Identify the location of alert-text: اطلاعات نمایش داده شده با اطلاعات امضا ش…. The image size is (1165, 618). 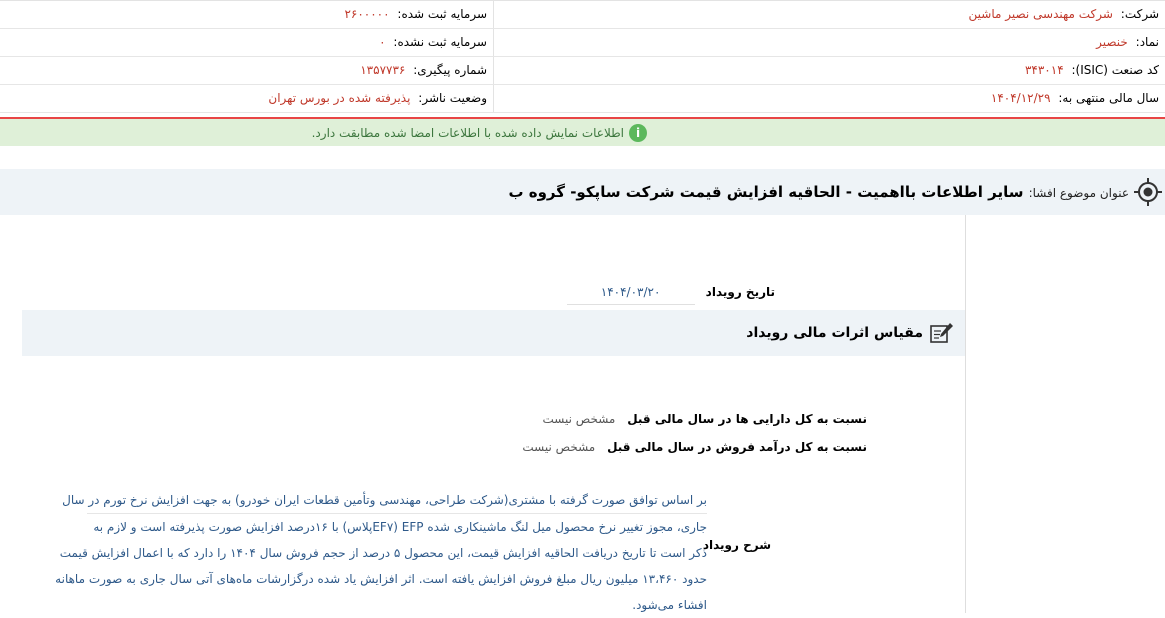
(467, 133).